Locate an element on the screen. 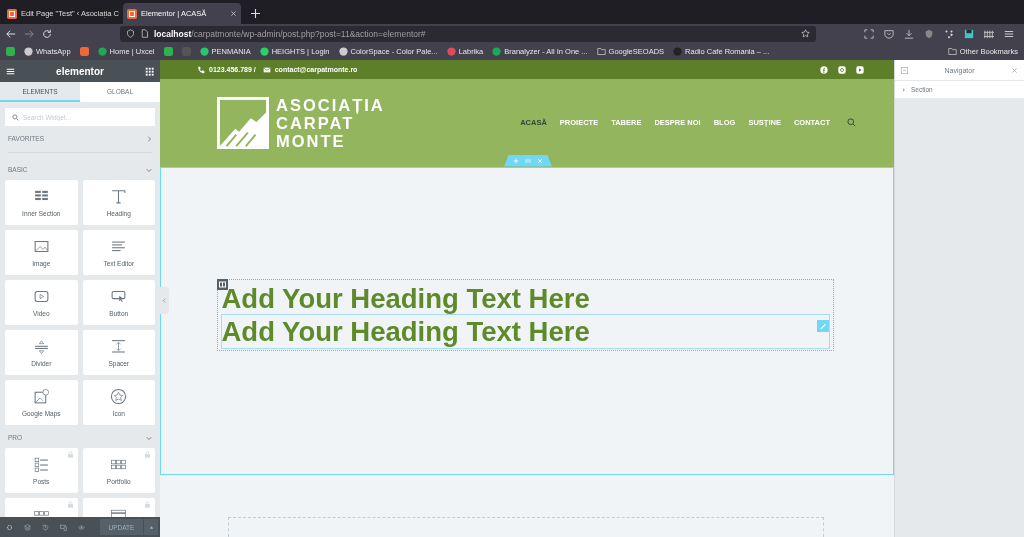  download-icon is located at coordinates (909, 33).